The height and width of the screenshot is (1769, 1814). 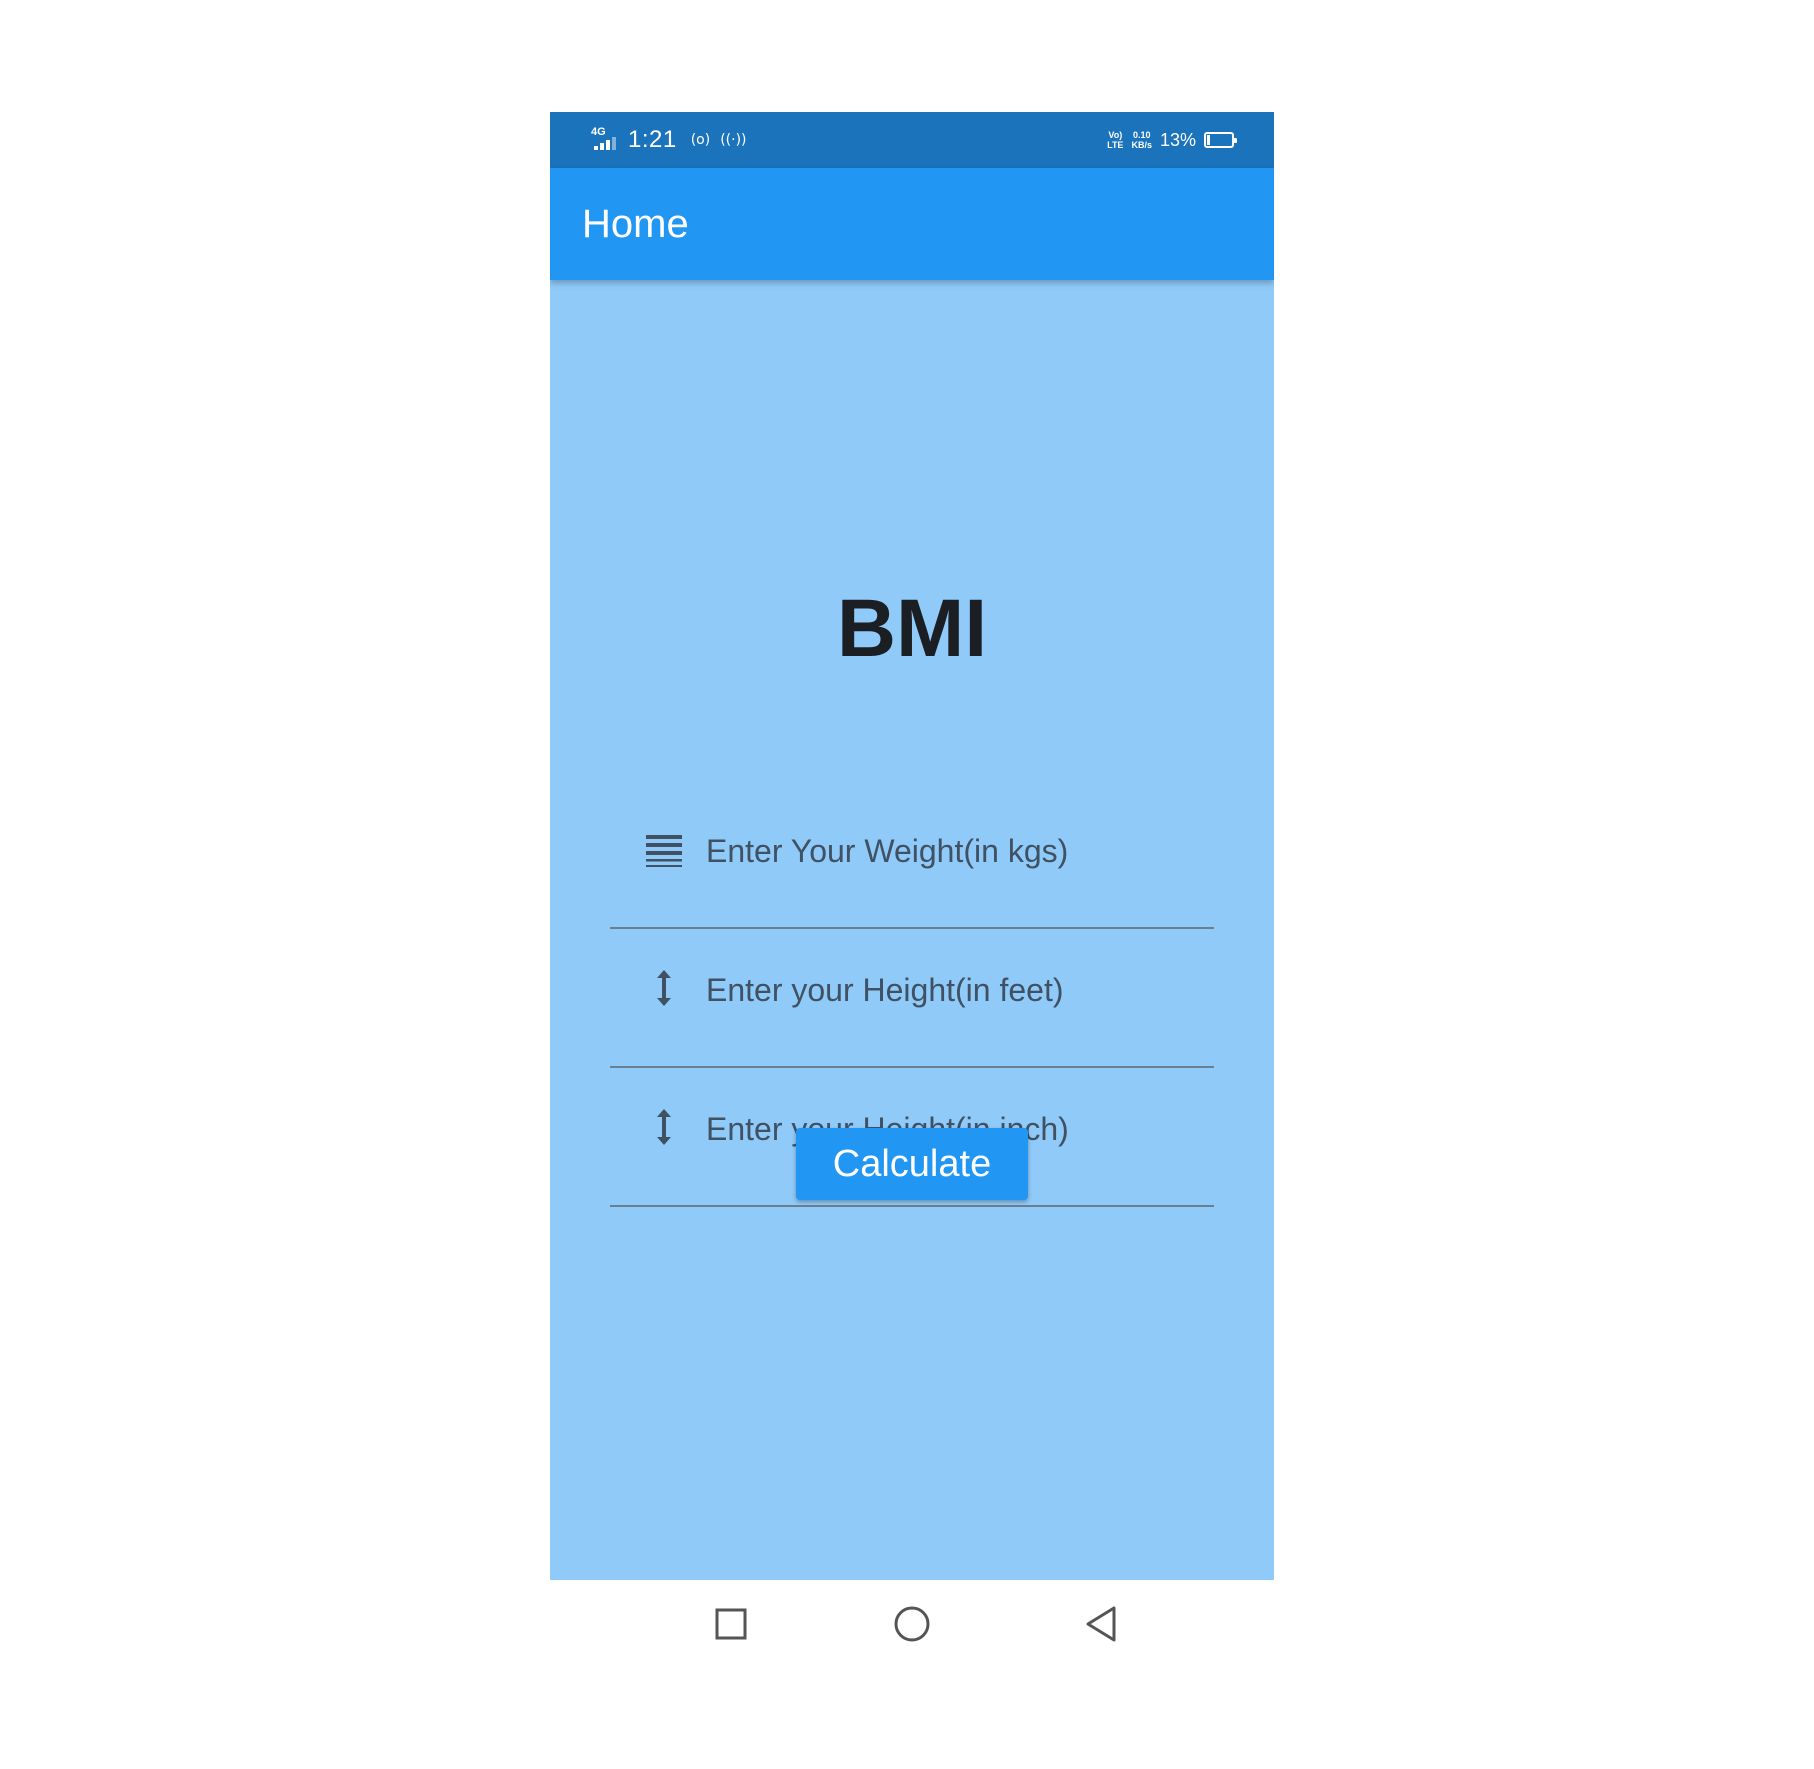 What do you see at coordinates (1101, 1624) in the screenshot?
I see `back-triangle-icon` at bounding box center [1101, 1624].